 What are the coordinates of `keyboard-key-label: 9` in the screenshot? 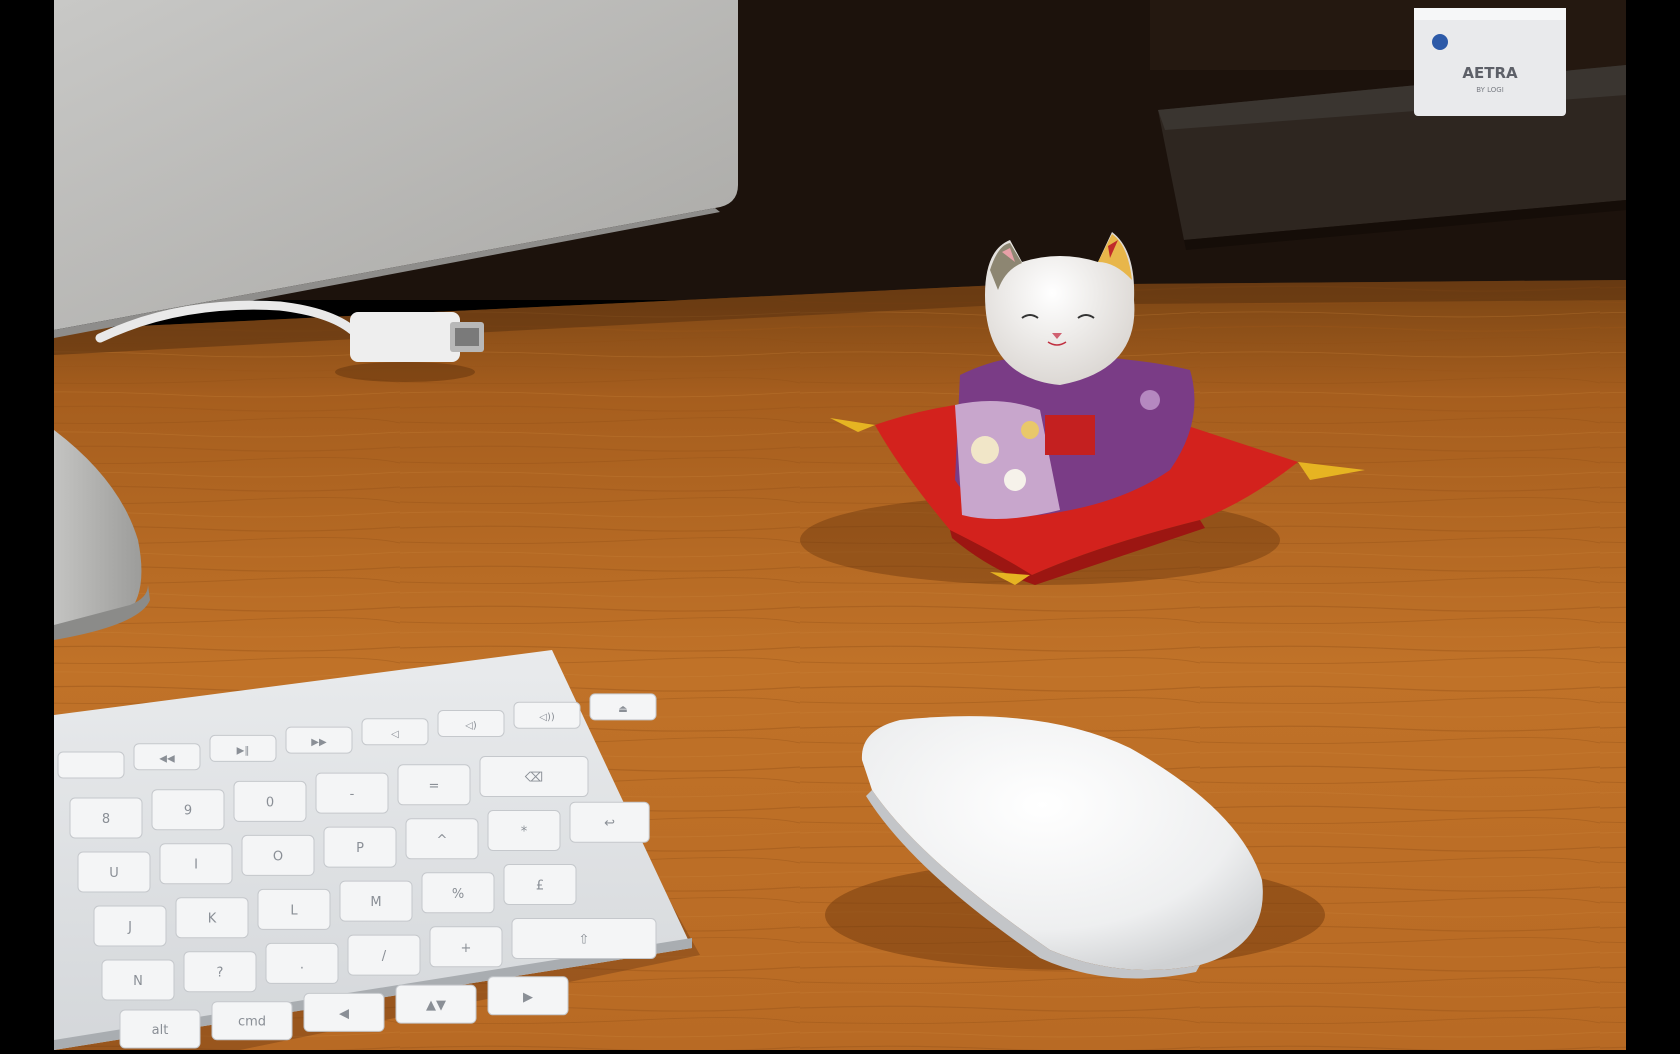 It's located at (188, 811).